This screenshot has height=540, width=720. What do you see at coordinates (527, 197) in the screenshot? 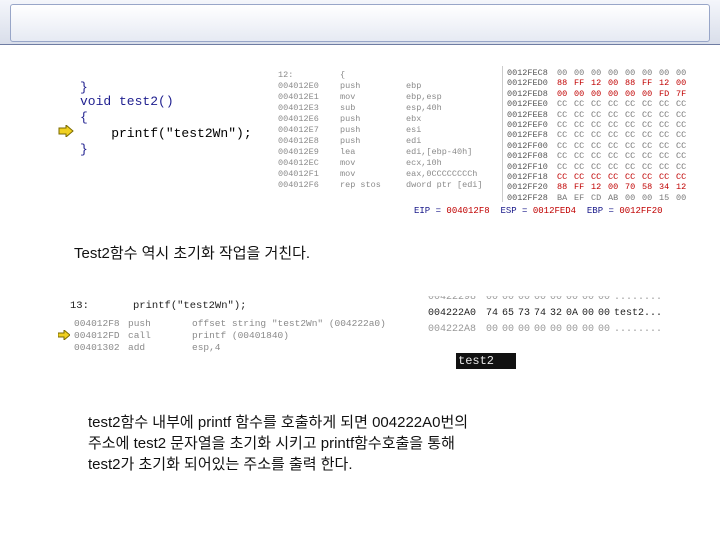
I see `memory-address: 0012FF28` at bounding box center [527, 197].